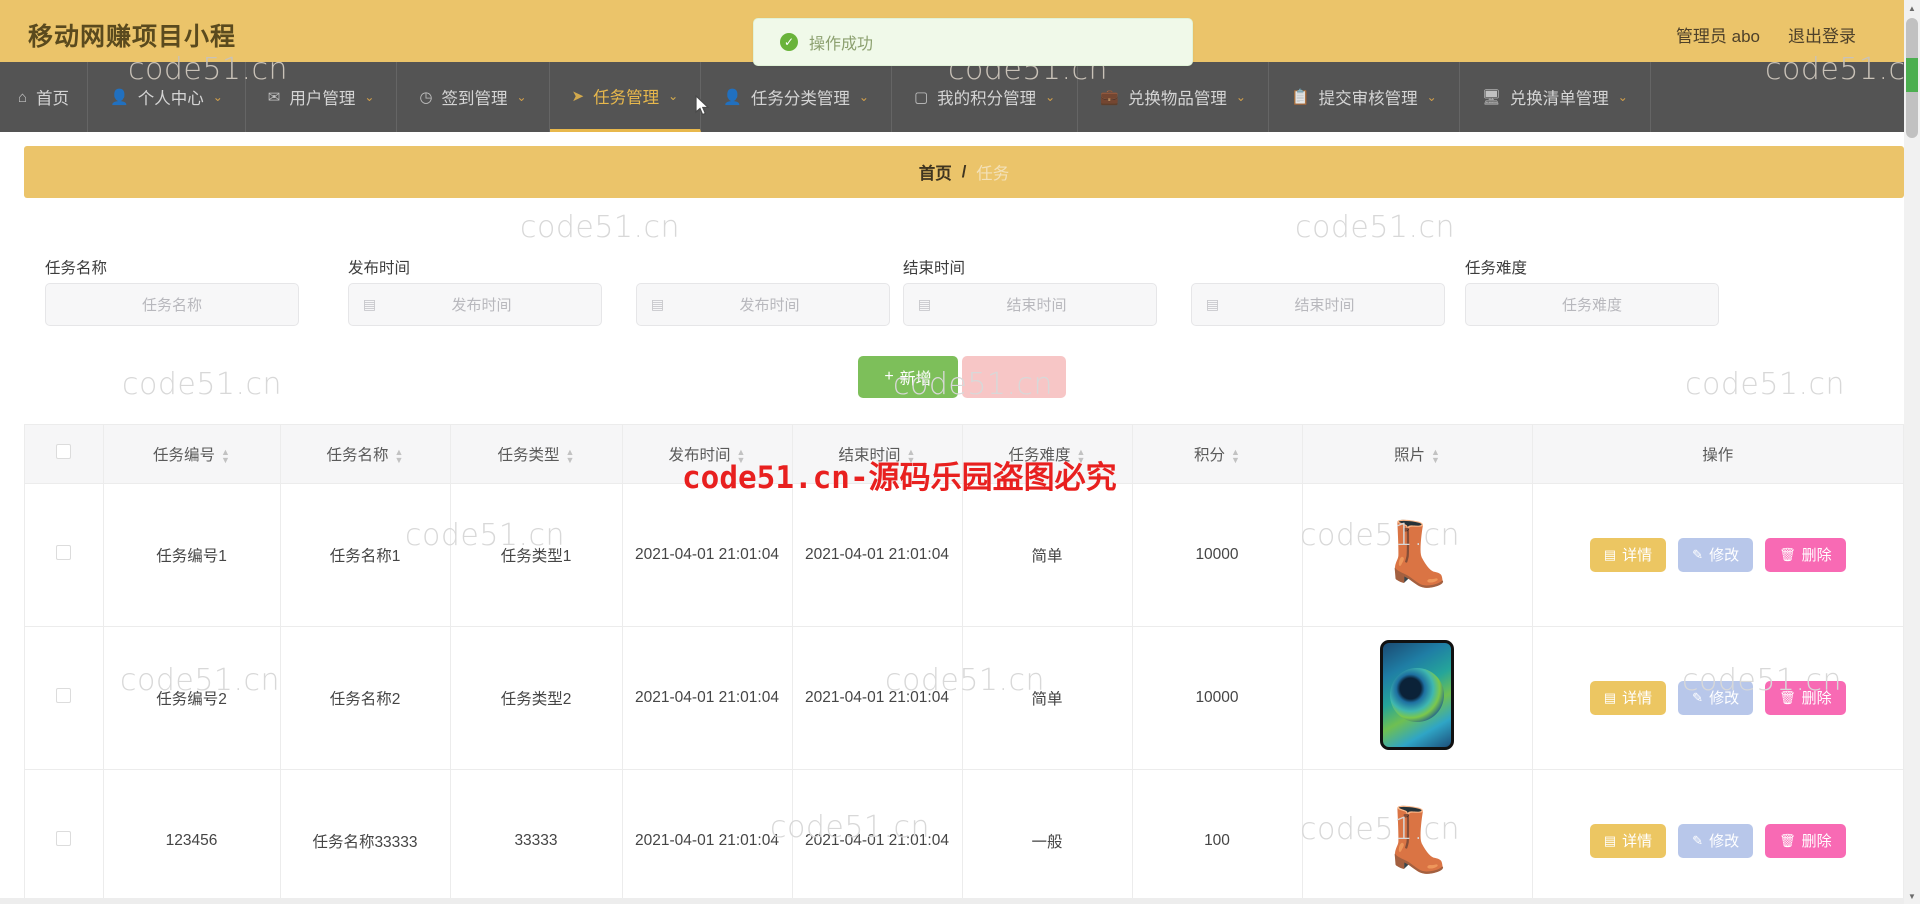 Image resolution: width=1920 pixels, height=904 pixels. I want to click on nav-item-任务分类管理: 👤 任务分类管理 ⌄, so click(796, 97).